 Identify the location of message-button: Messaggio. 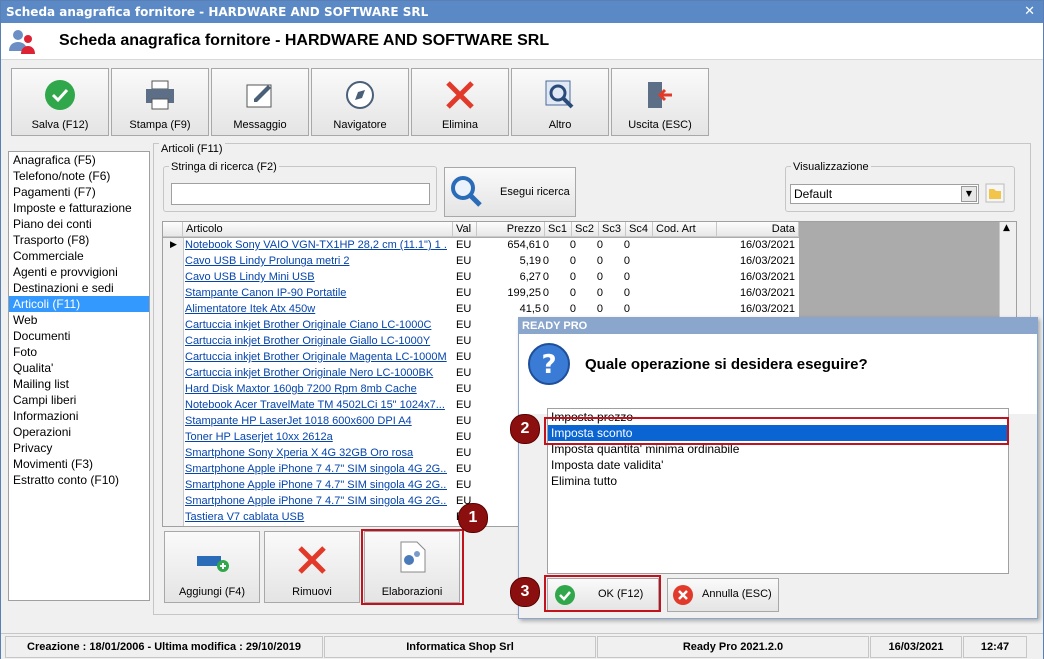
(260, 102).